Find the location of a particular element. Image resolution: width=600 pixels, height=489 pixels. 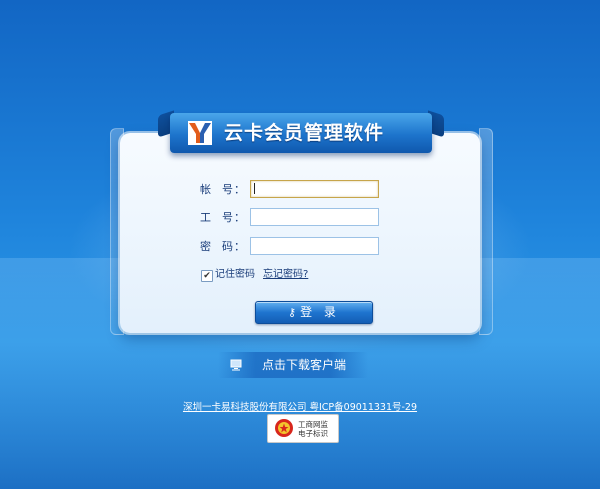

account-label-char2: 号 is located at coordinates (227, 189).